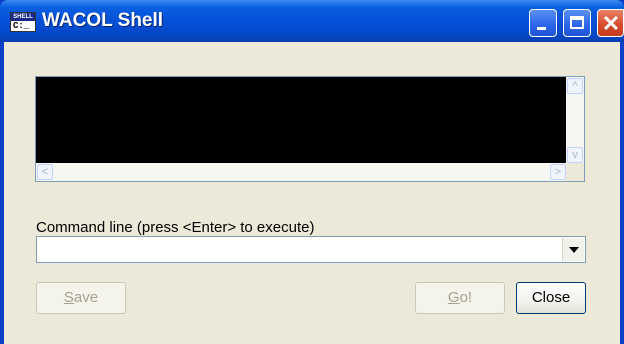 The image size is (624, 344). What do you see at coordinates (21, 26) in the screenshot?
I see `shell-icon-bottom: C:_` at bounding box center [21, 26].